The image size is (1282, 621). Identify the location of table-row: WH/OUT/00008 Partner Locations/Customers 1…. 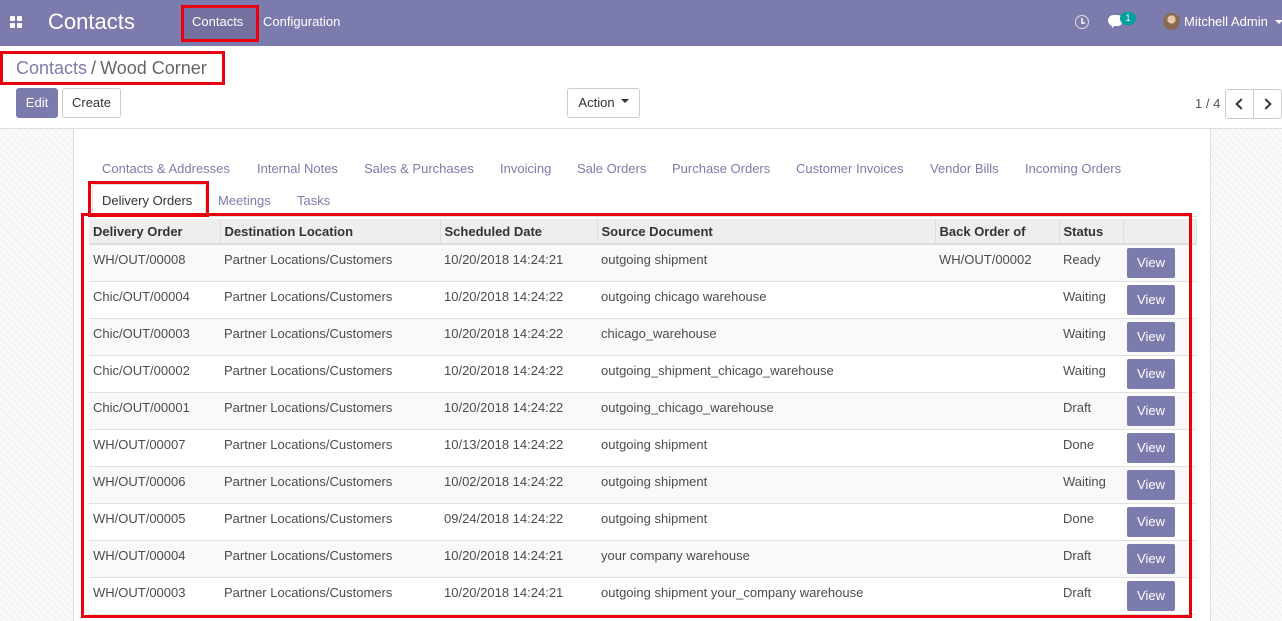
(642, 262).